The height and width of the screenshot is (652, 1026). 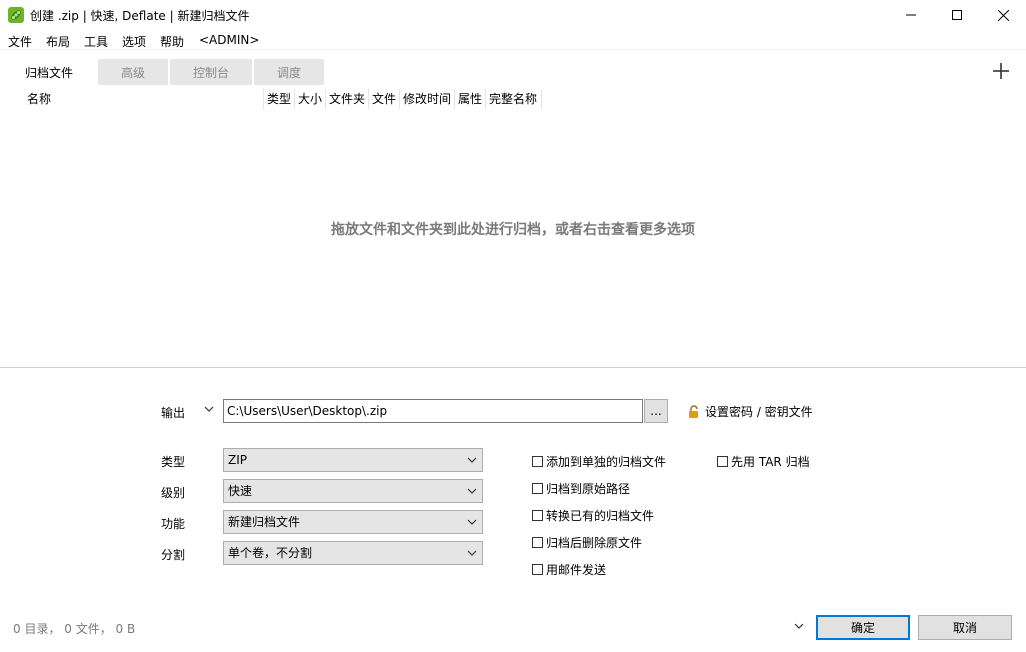 What do you see at coordinates (576, 570) in the screenshot?
I see `send-mail-label: 用邮件发送` at bounding box center [576, 570].